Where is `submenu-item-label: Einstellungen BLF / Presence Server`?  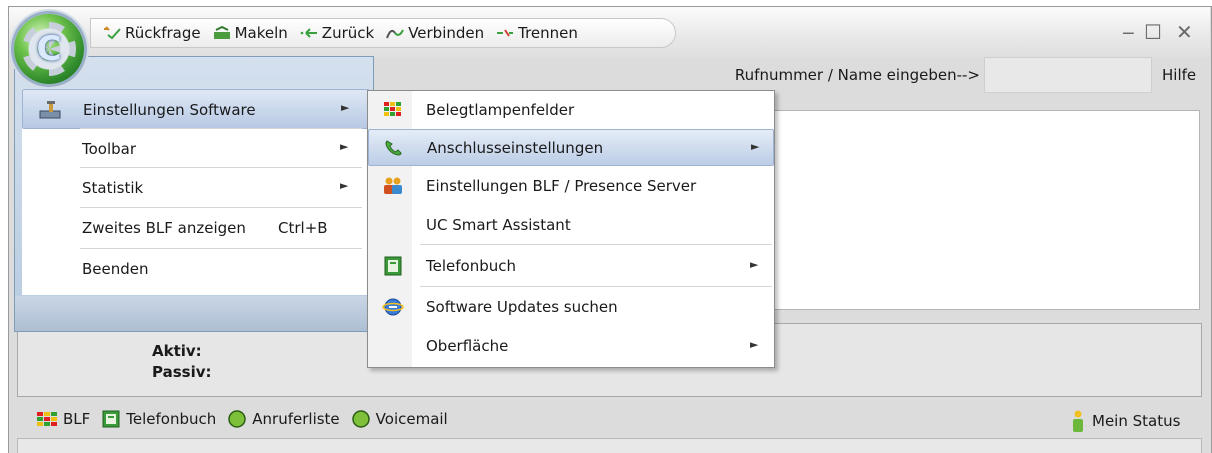
submenu-item-label: Einstellungen BLF / Presence Server is located at coordinates (561, 186).